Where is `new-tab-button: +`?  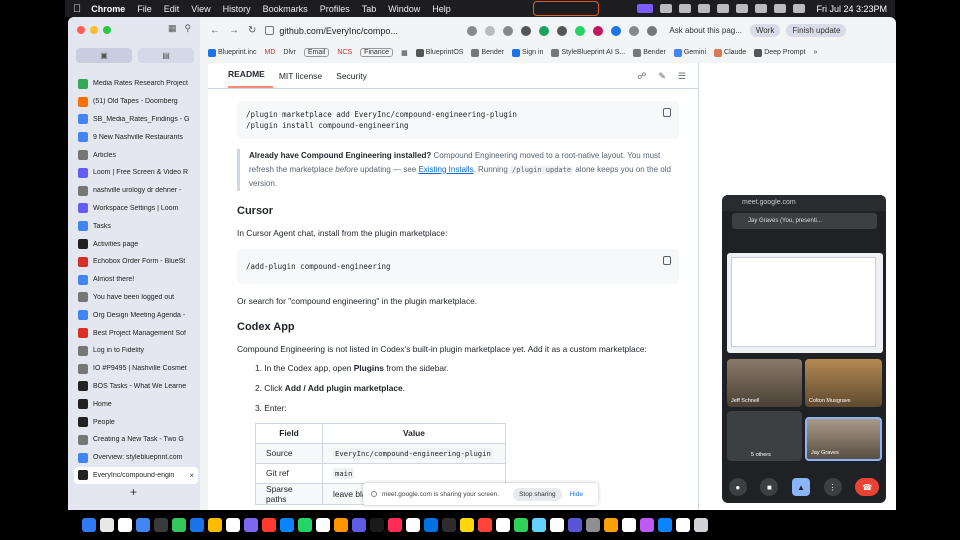 new-tab-button: + is located at coordinates (133, 492).